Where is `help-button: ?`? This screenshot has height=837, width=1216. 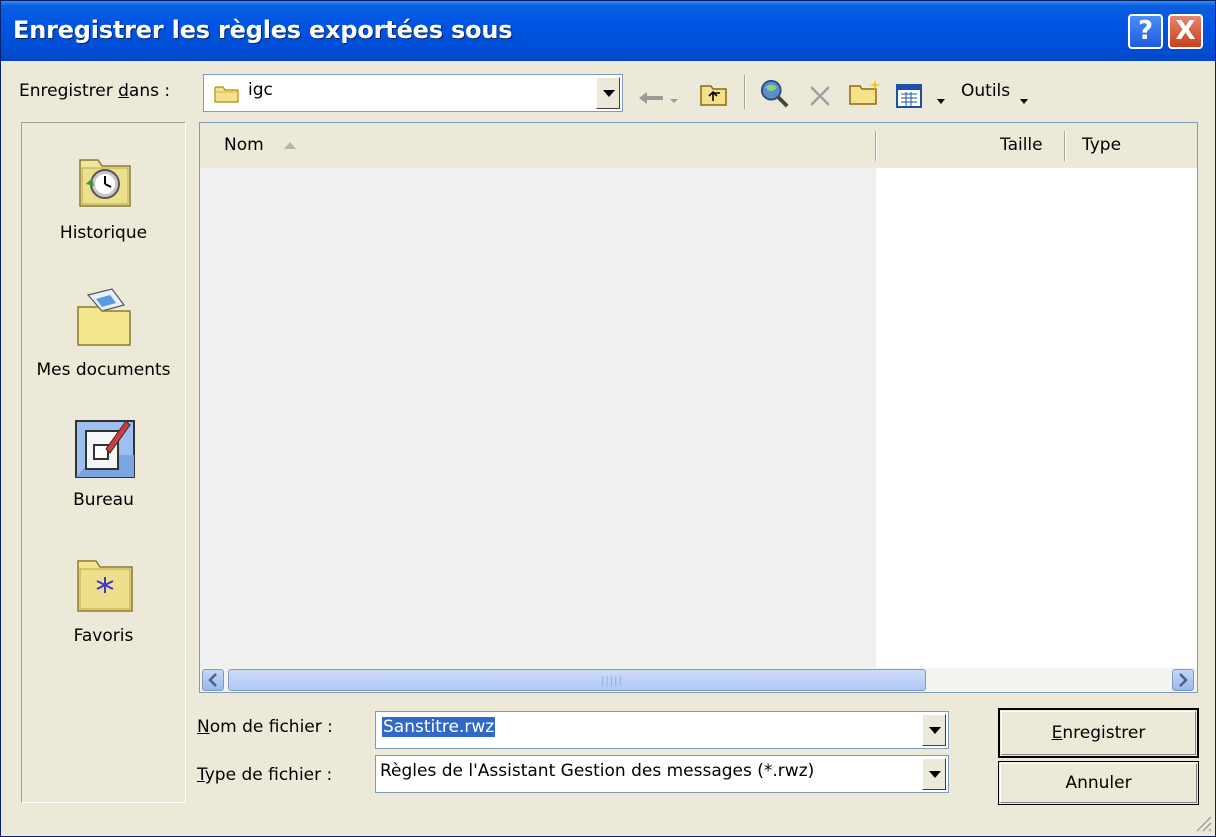 help-button: ? is located at coordinates (1145, 31).